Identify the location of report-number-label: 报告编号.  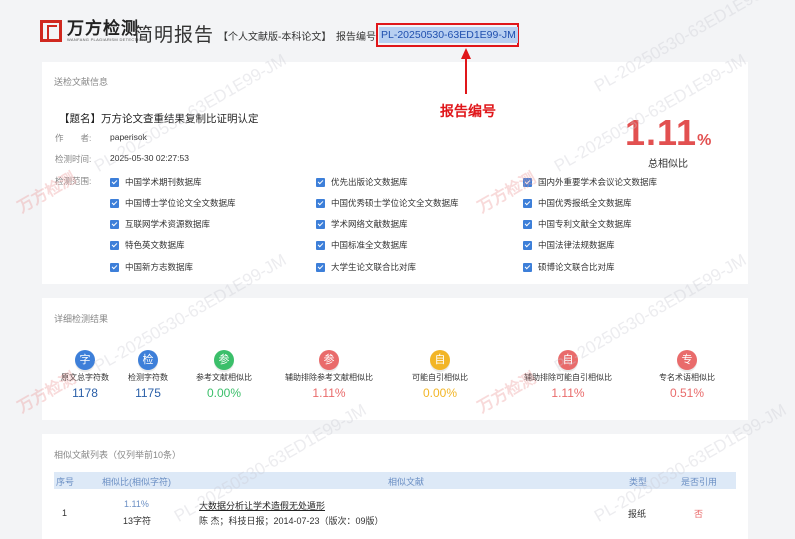
(356, 37).